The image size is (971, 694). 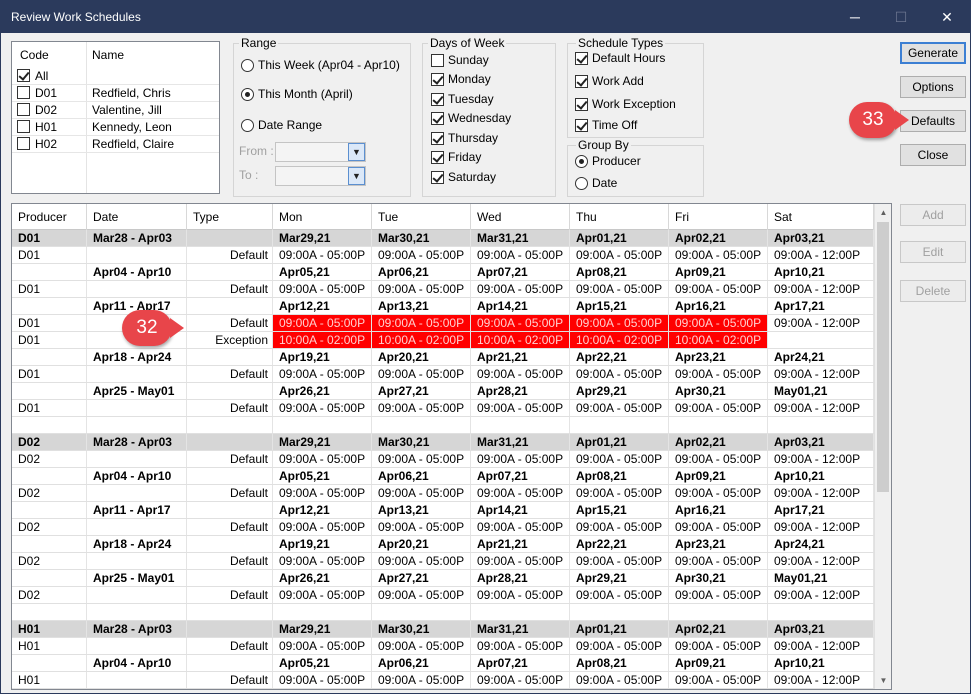 I want to click on day-checkbox-tuesday: Tuesday, so click(x=462, y=99).